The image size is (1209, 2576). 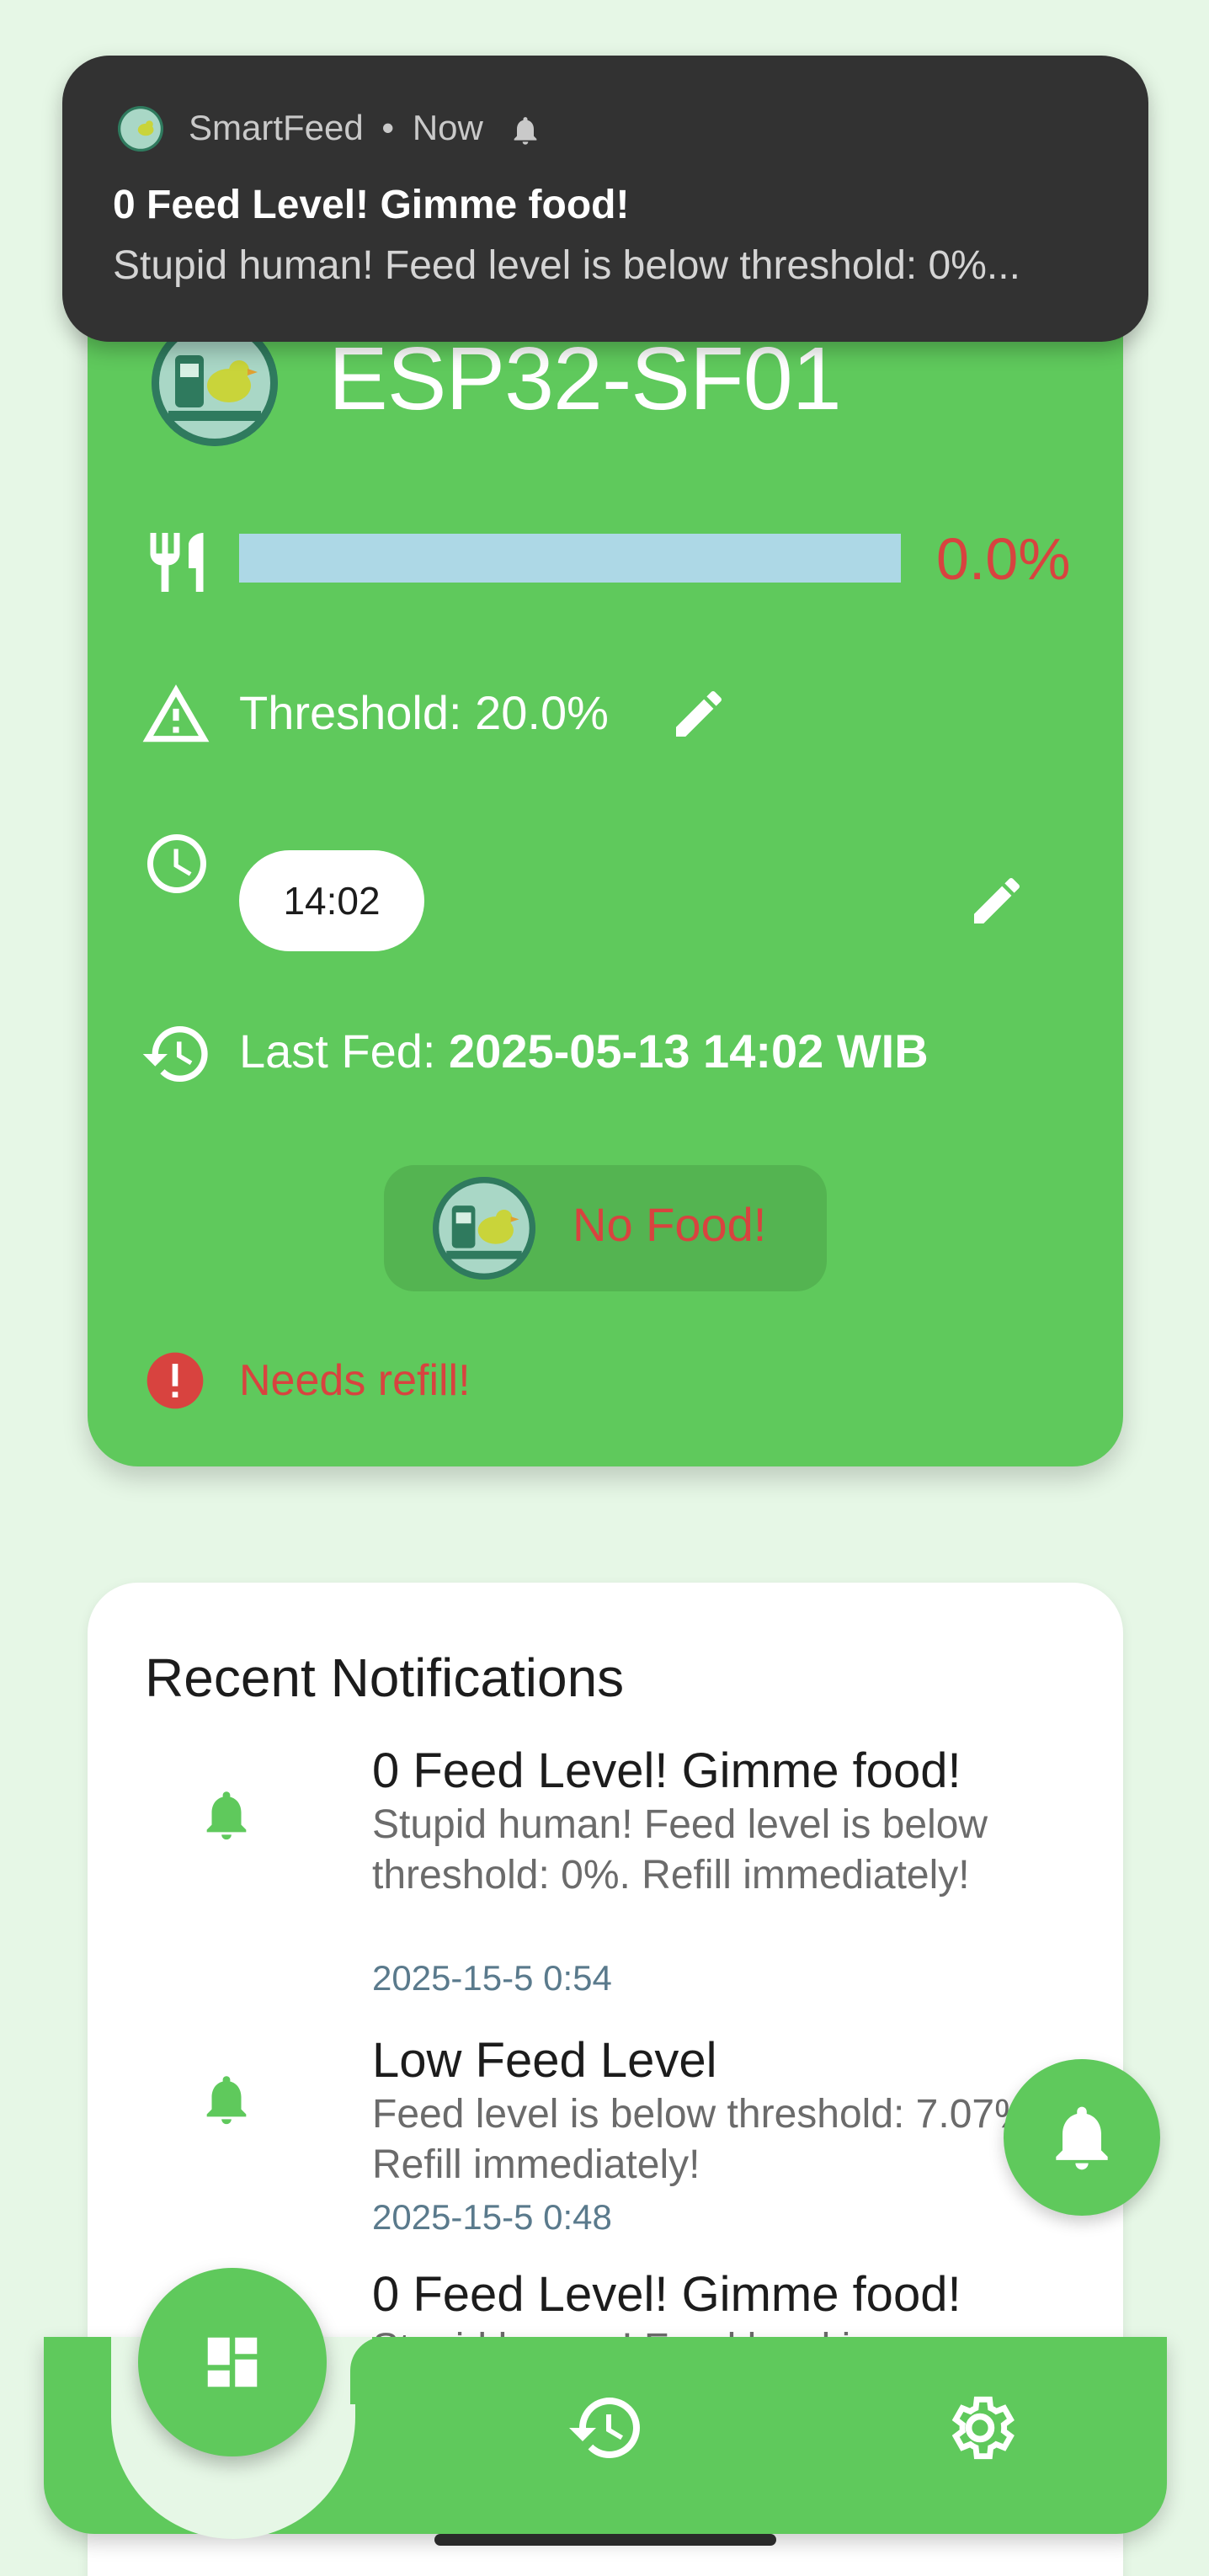 What do you see at coordinates (492, 1978) in the screenshot?
I see `notification-time: 2025-15-5 0:54` at bounding box center [492, 1978].